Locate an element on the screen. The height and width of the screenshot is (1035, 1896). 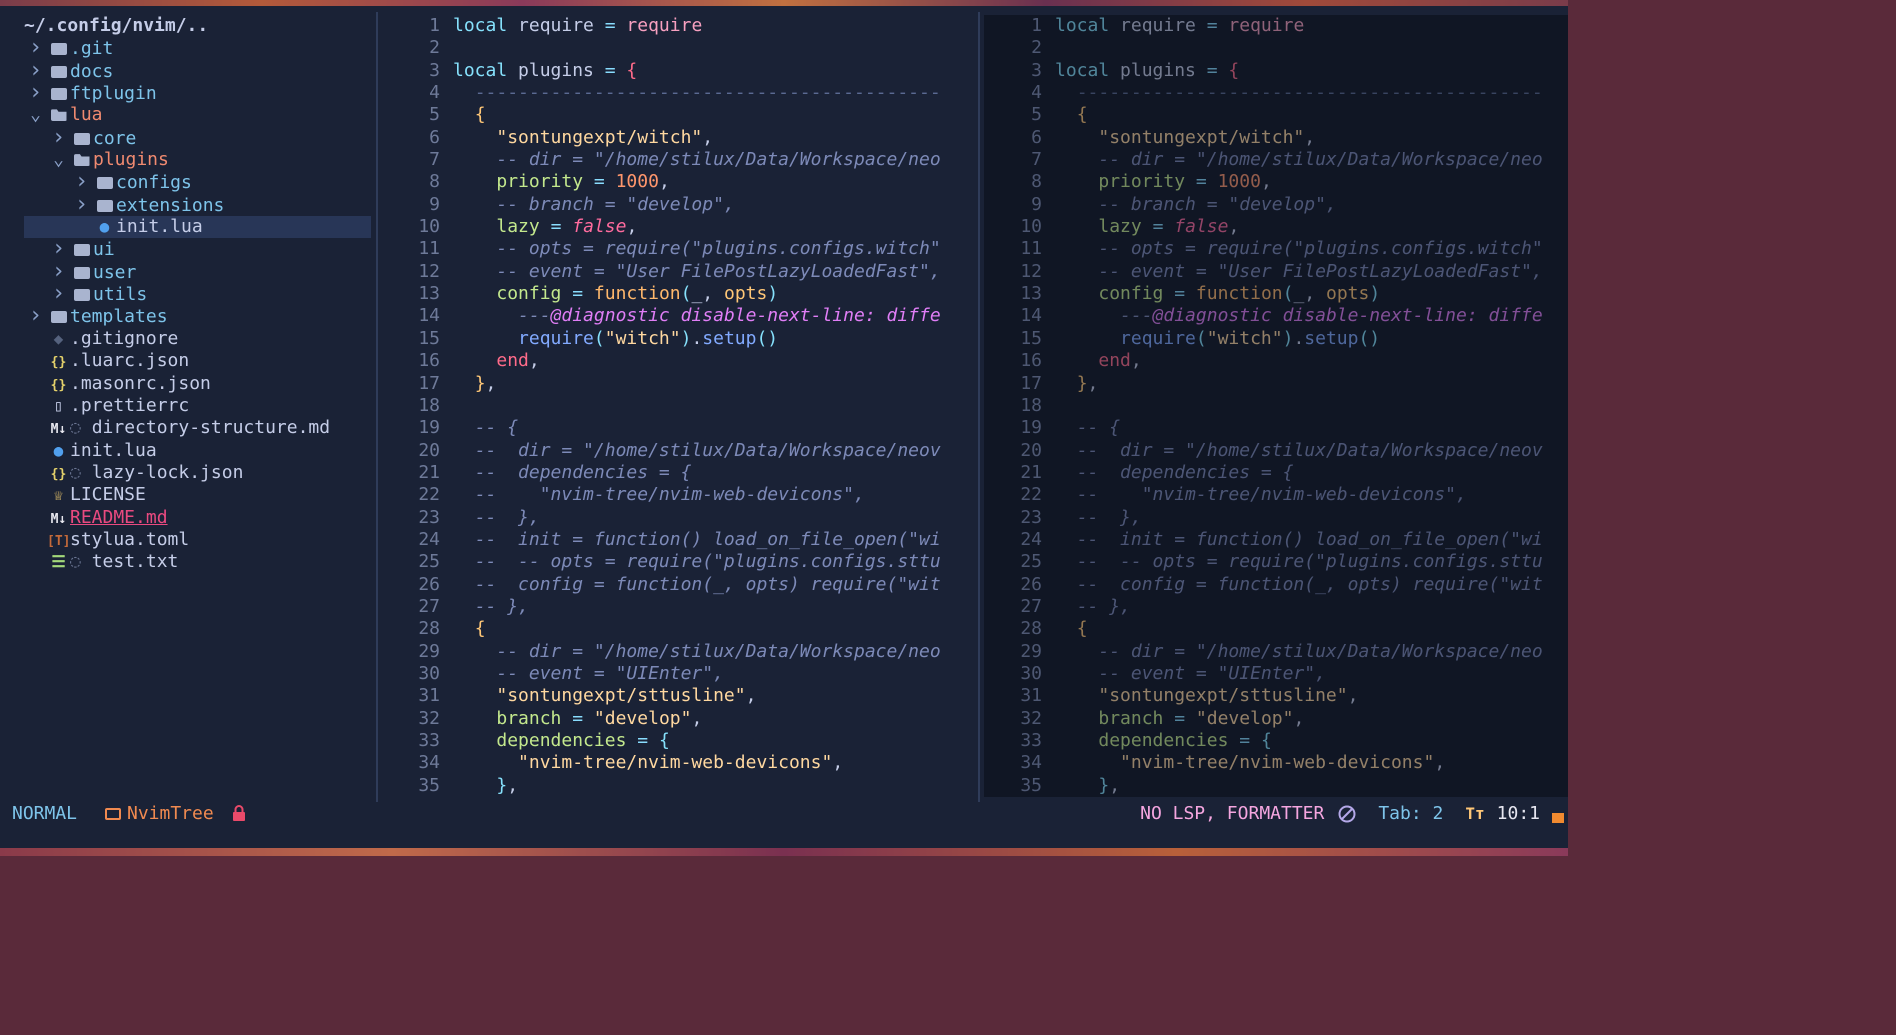
tree-folder: › utils is located at coordinates (188, 294).